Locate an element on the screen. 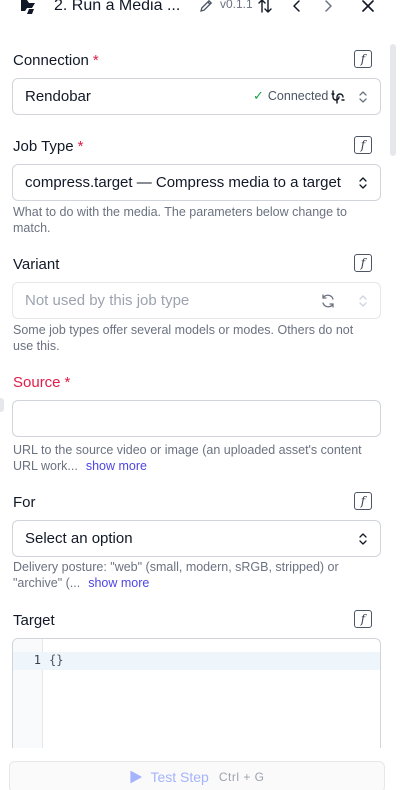 This screenshot has height=790, width=404. source-label-text: Source is located at coordinates (37, 382).